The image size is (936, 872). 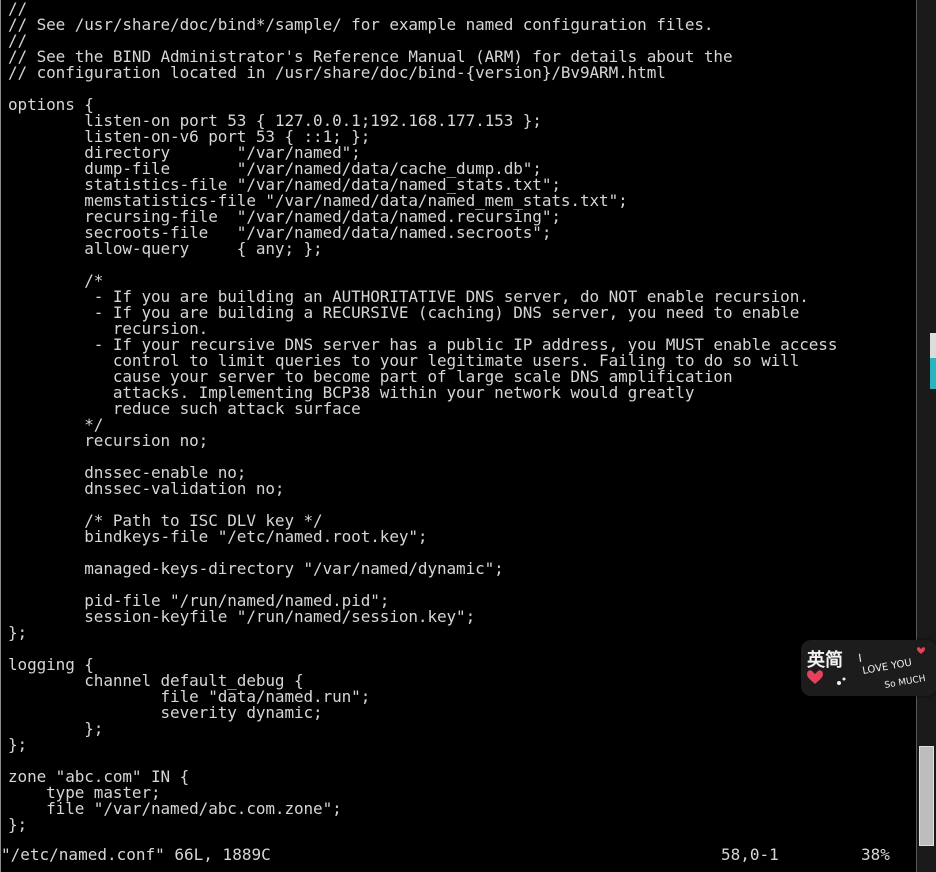 I want to click on overlay-sticker: 英简 I LOVE YOU So MUCH, so click(x=868, y=668).